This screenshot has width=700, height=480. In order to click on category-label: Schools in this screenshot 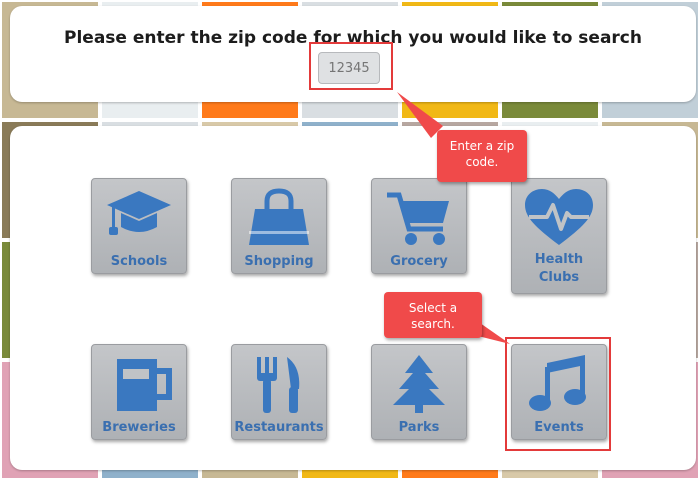, I will do `click(139, 261)`.